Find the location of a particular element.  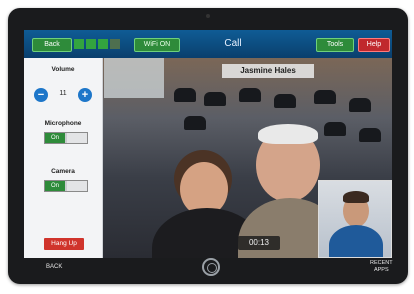

recent-apps-button: RECENT APPS is located at coordinates (381, 267).